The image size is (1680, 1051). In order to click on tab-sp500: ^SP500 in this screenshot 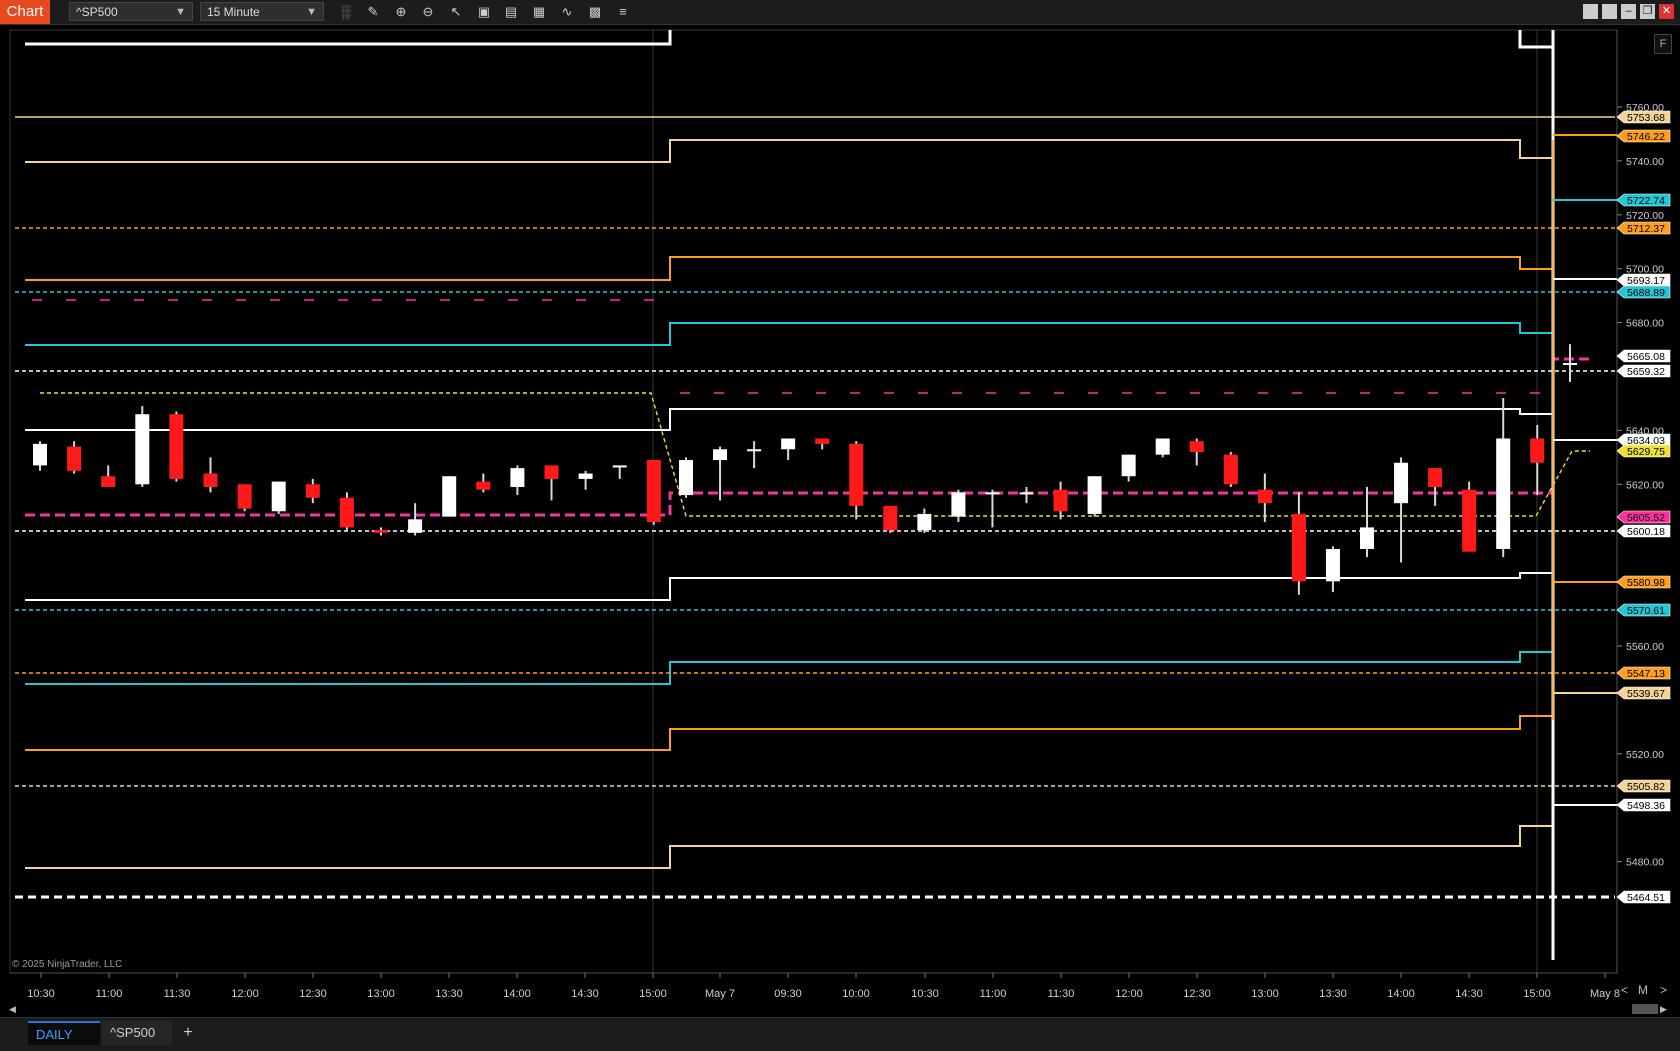, I will do `click(137, 1033)`.